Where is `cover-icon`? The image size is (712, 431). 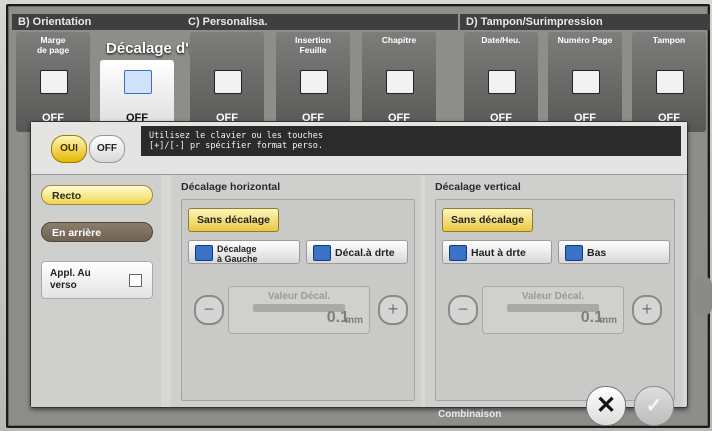 cover-icon is located at coordinates (228, 82).